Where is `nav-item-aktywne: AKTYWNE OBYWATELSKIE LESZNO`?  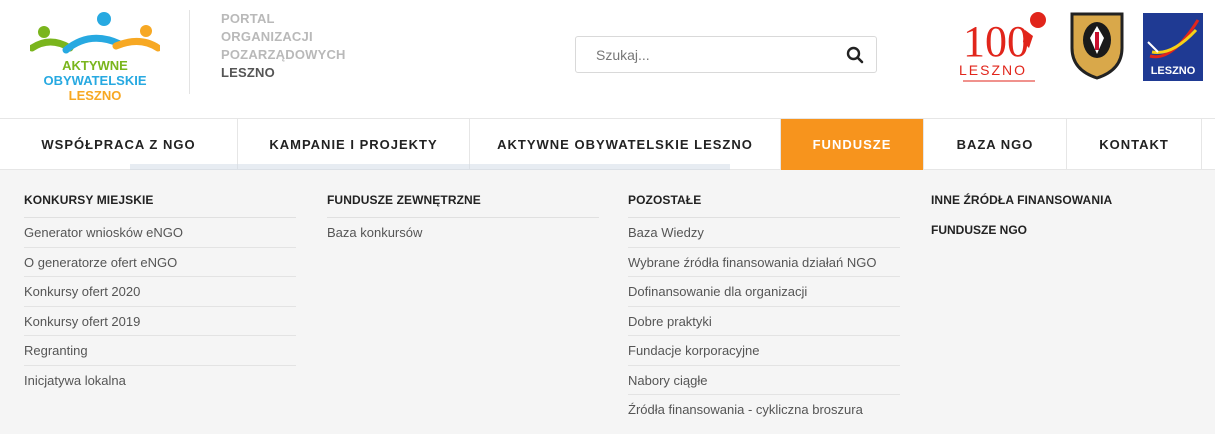
nav-item-aktywne: AKTYWNE OBYWATELSKIE LESZNO is located at coordinates (625, 144).